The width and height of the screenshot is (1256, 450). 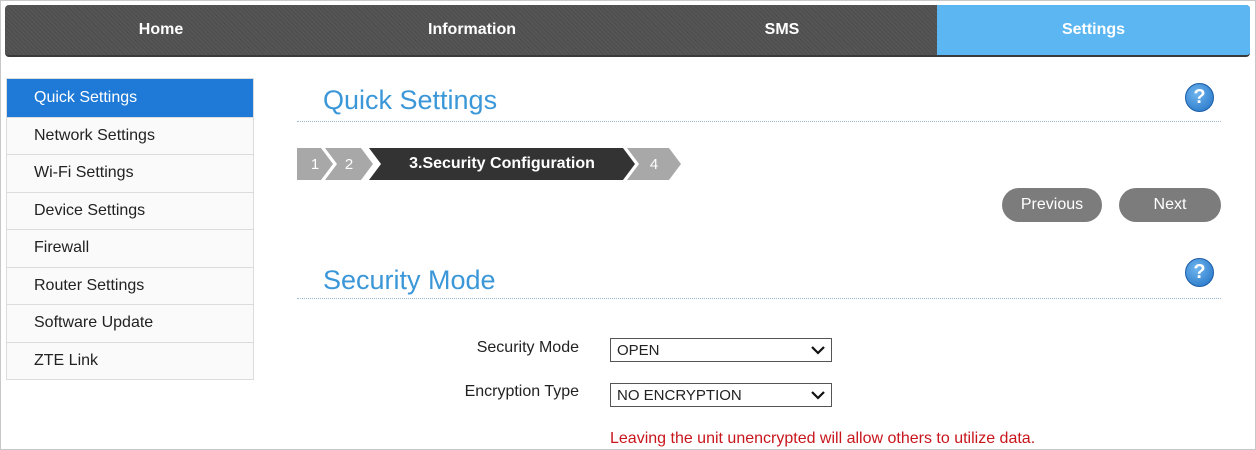 I want to click on sidebar-item-wifi-settings: Wi-Fi Settings, so click(x=130, y=173).